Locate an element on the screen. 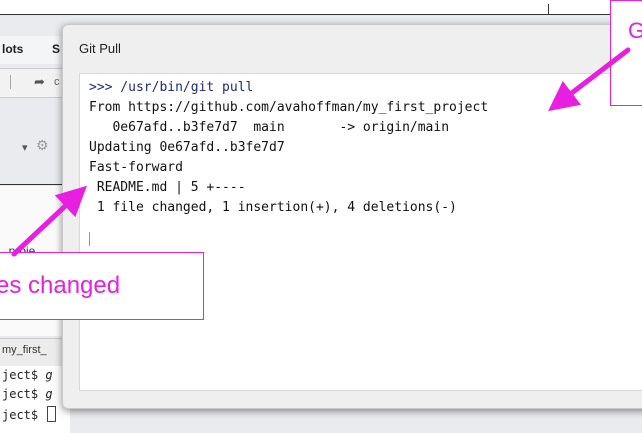  chevron-down-icon: ▾ is located at coordinates (25, 147).